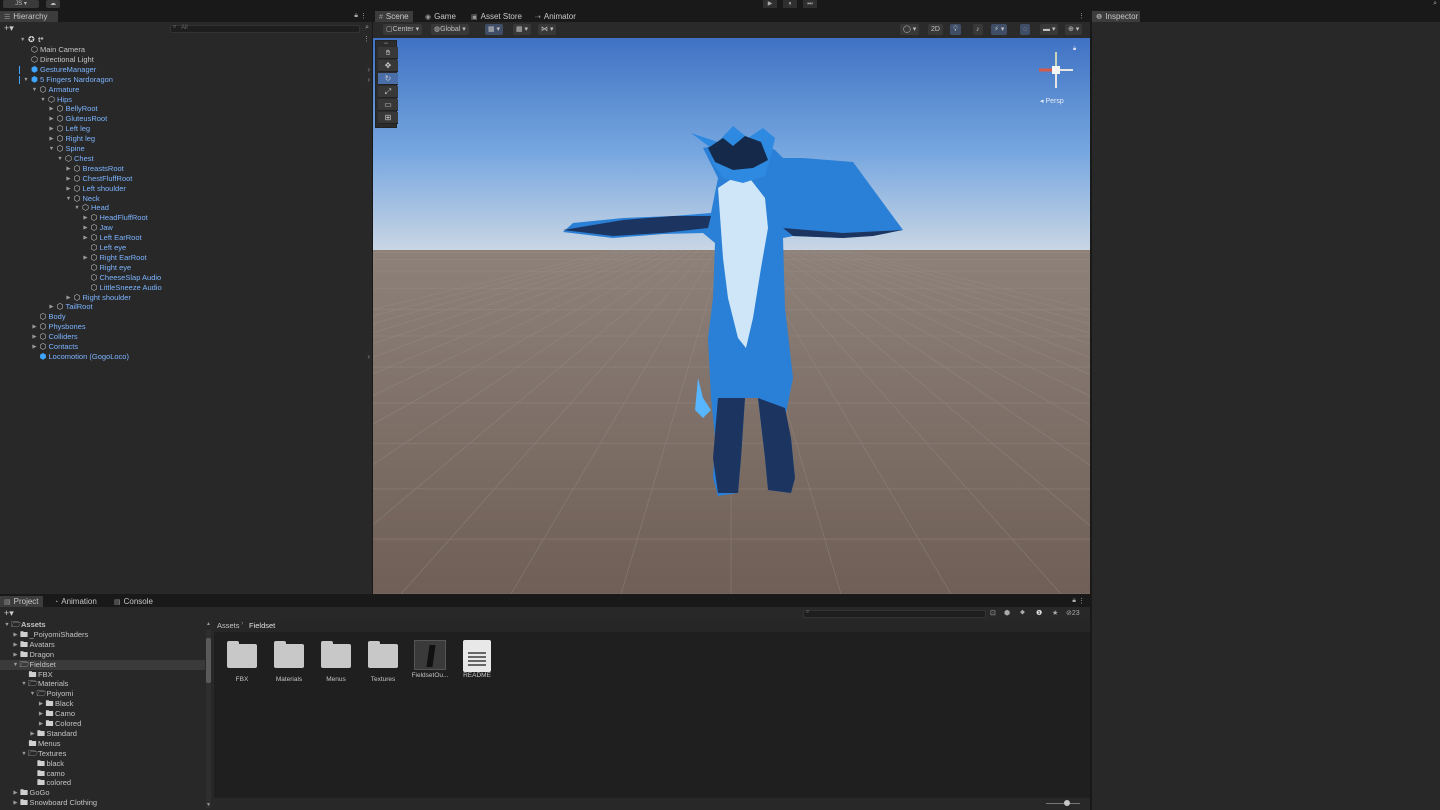  What do you see at coordinates (935, 29) in the screenshot?
I see `toggle-2d-button: 2D` at bounding box center [935, 29].